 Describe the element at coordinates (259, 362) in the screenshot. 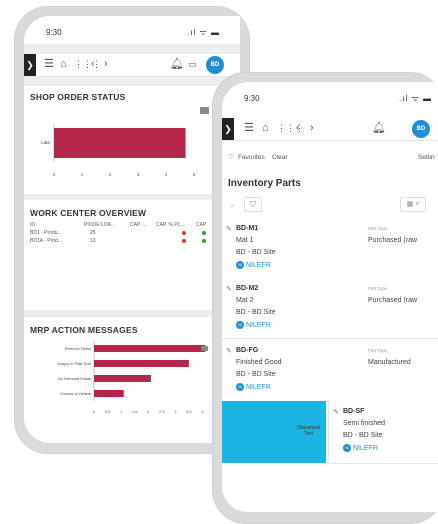

I see `part-description: Finished Good` at that location.